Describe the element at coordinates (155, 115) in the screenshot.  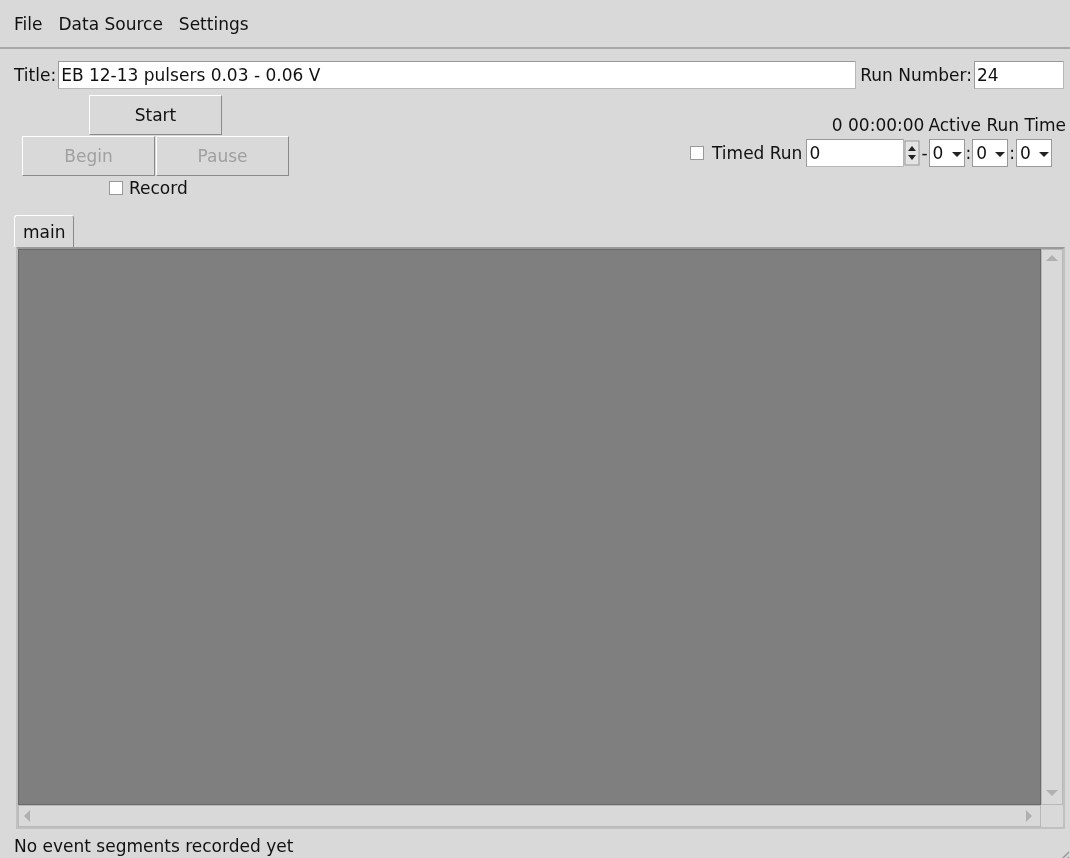
I see `start-button: Start` at that location.